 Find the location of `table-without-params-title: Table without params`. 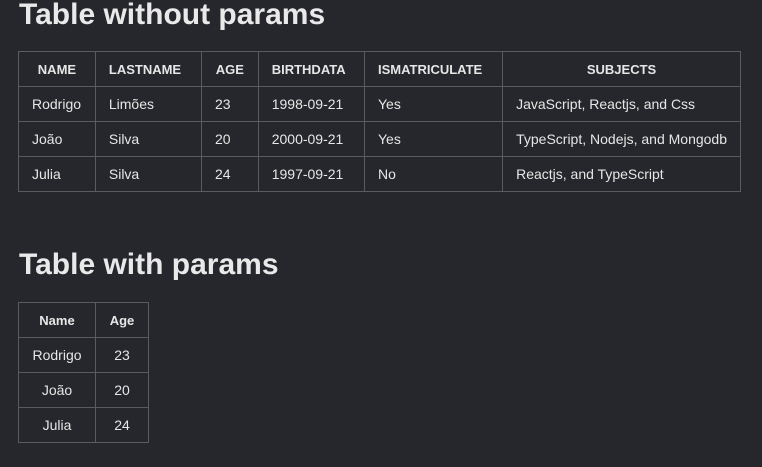

table-without-params-title: Table without params is located at coordinates (172, 15).